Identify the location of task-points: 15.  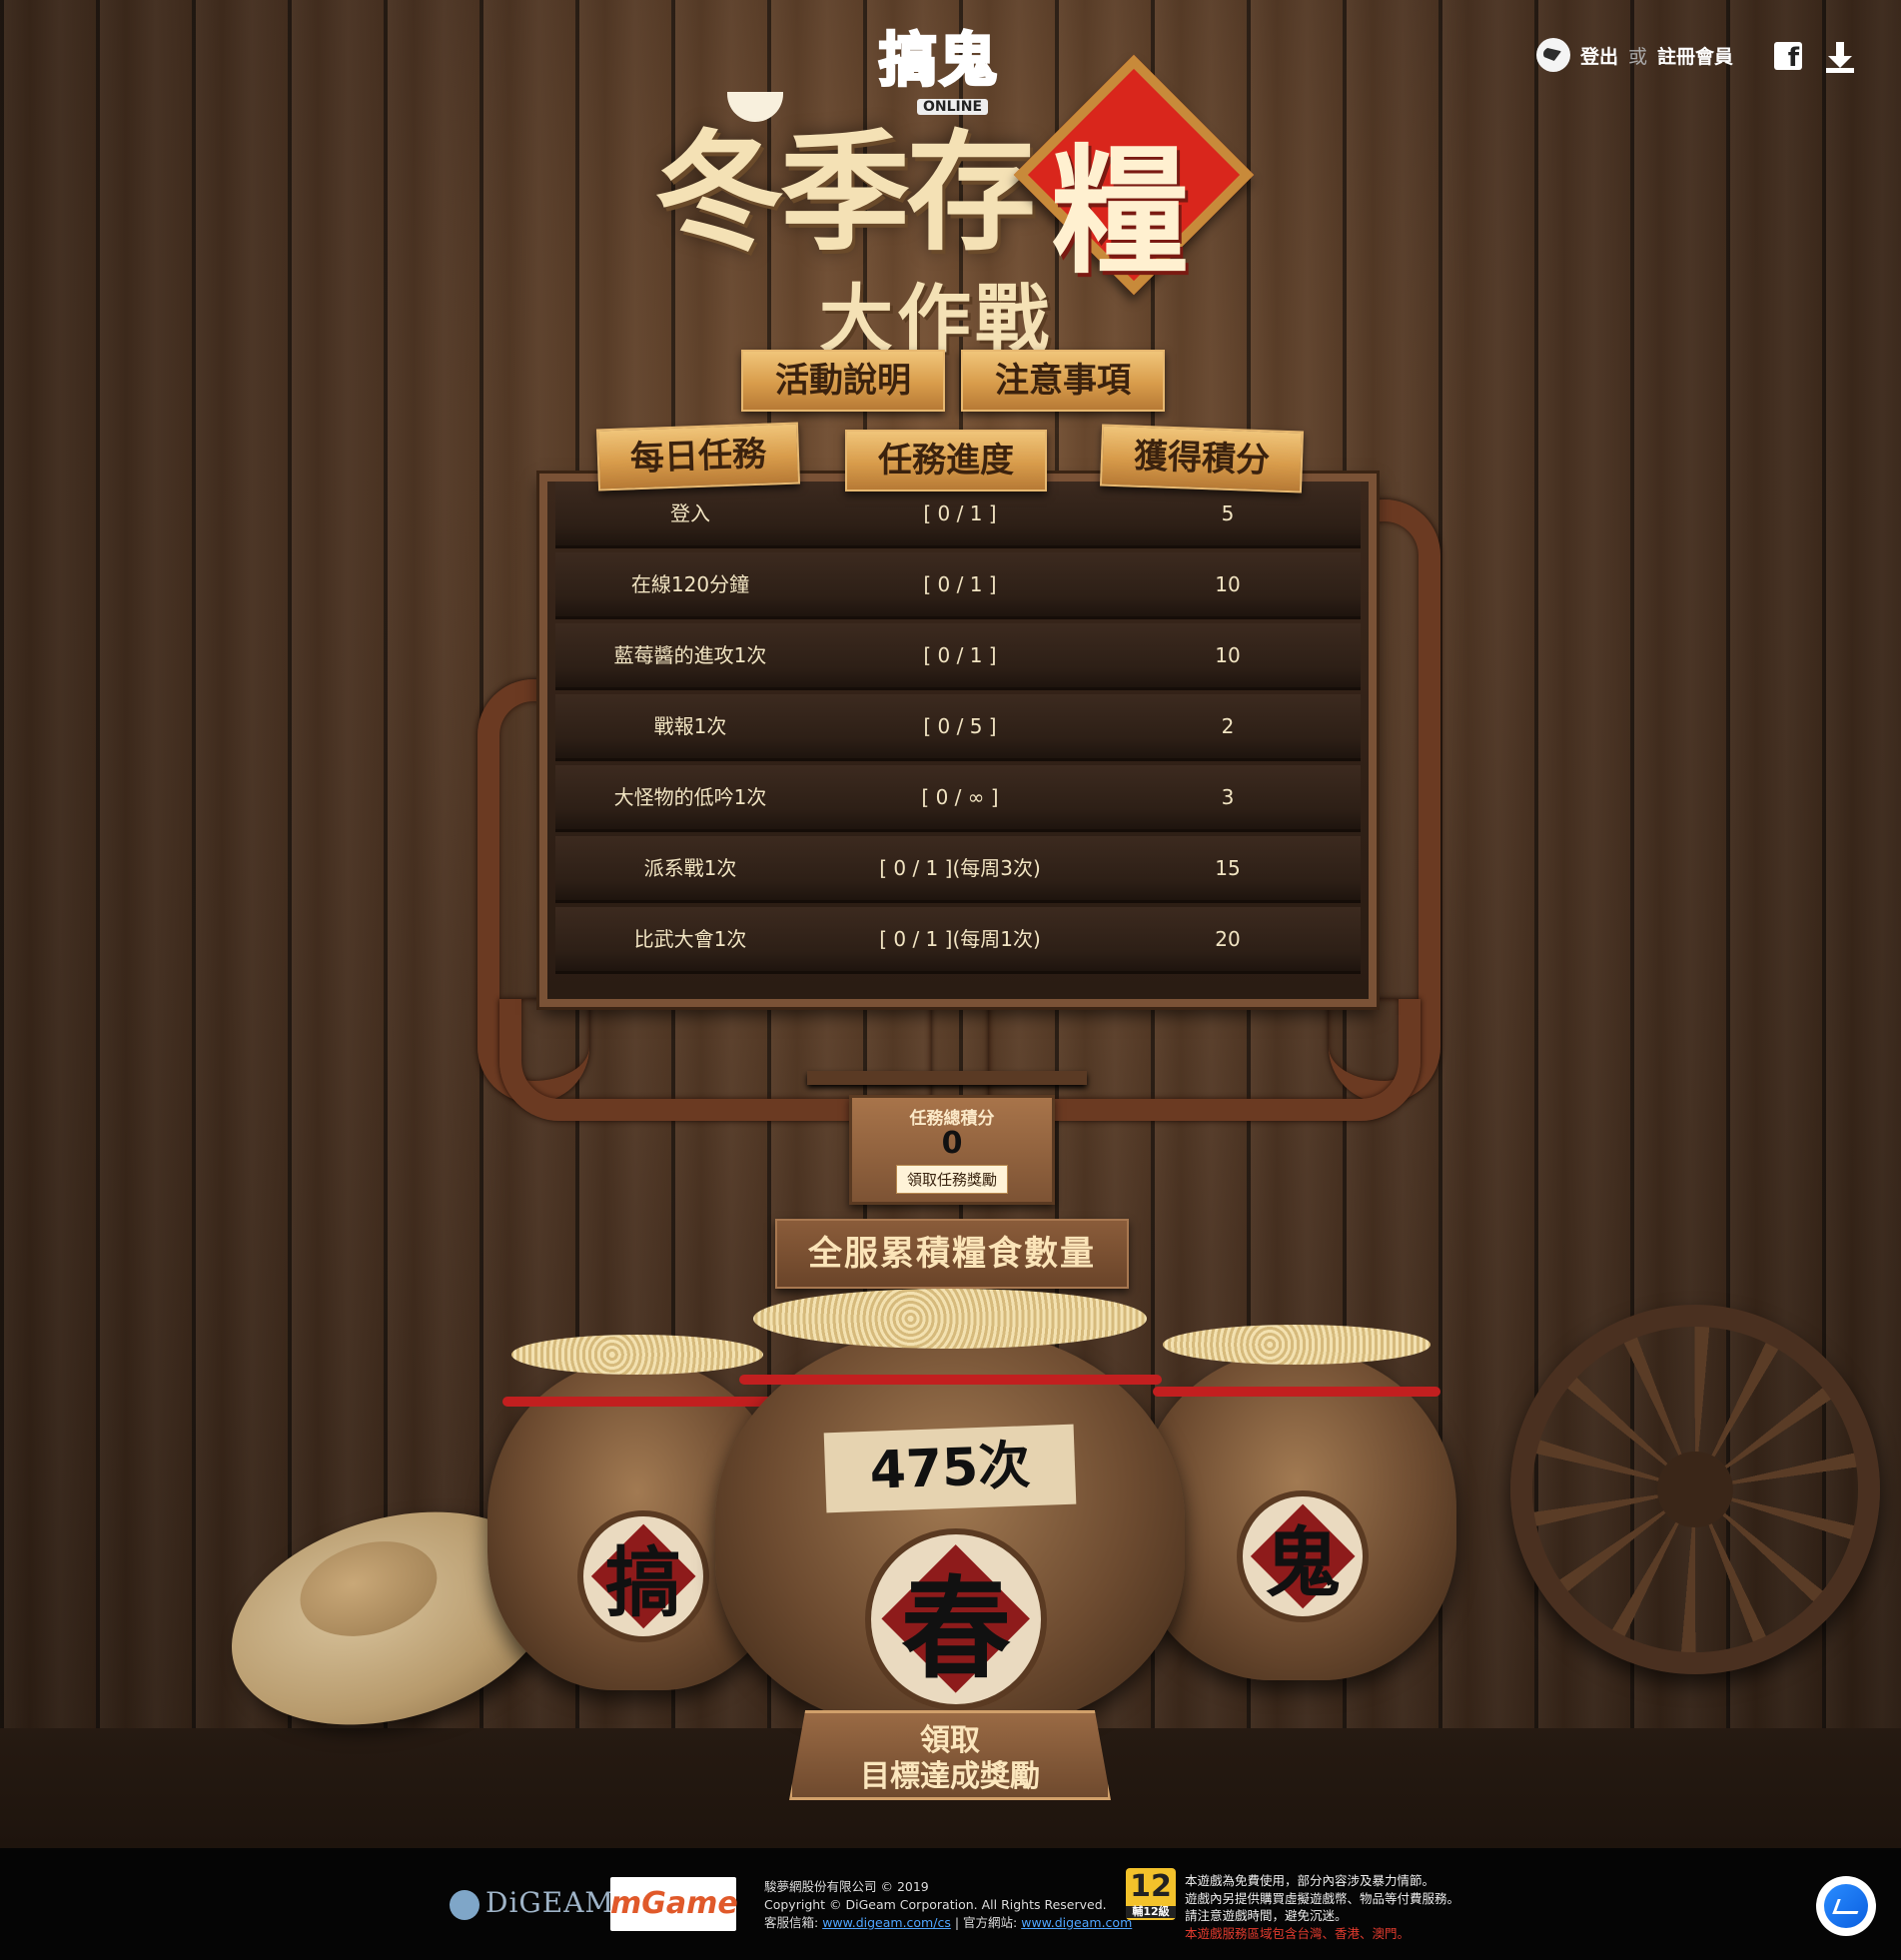
(1228, 868).